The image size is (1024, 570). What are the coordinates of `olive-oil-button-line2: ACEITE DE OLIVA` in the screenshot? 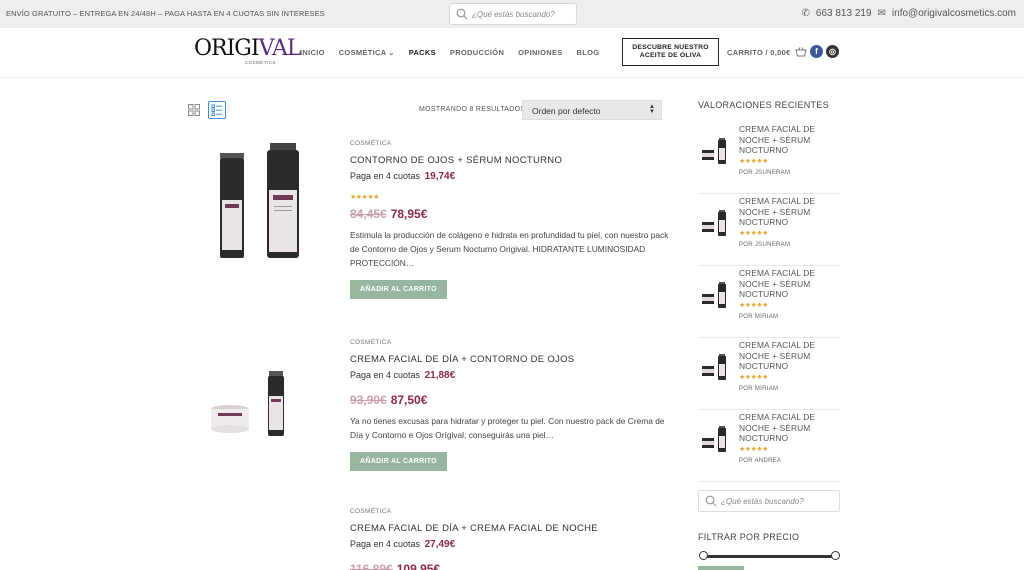 It's located at (670, 55).